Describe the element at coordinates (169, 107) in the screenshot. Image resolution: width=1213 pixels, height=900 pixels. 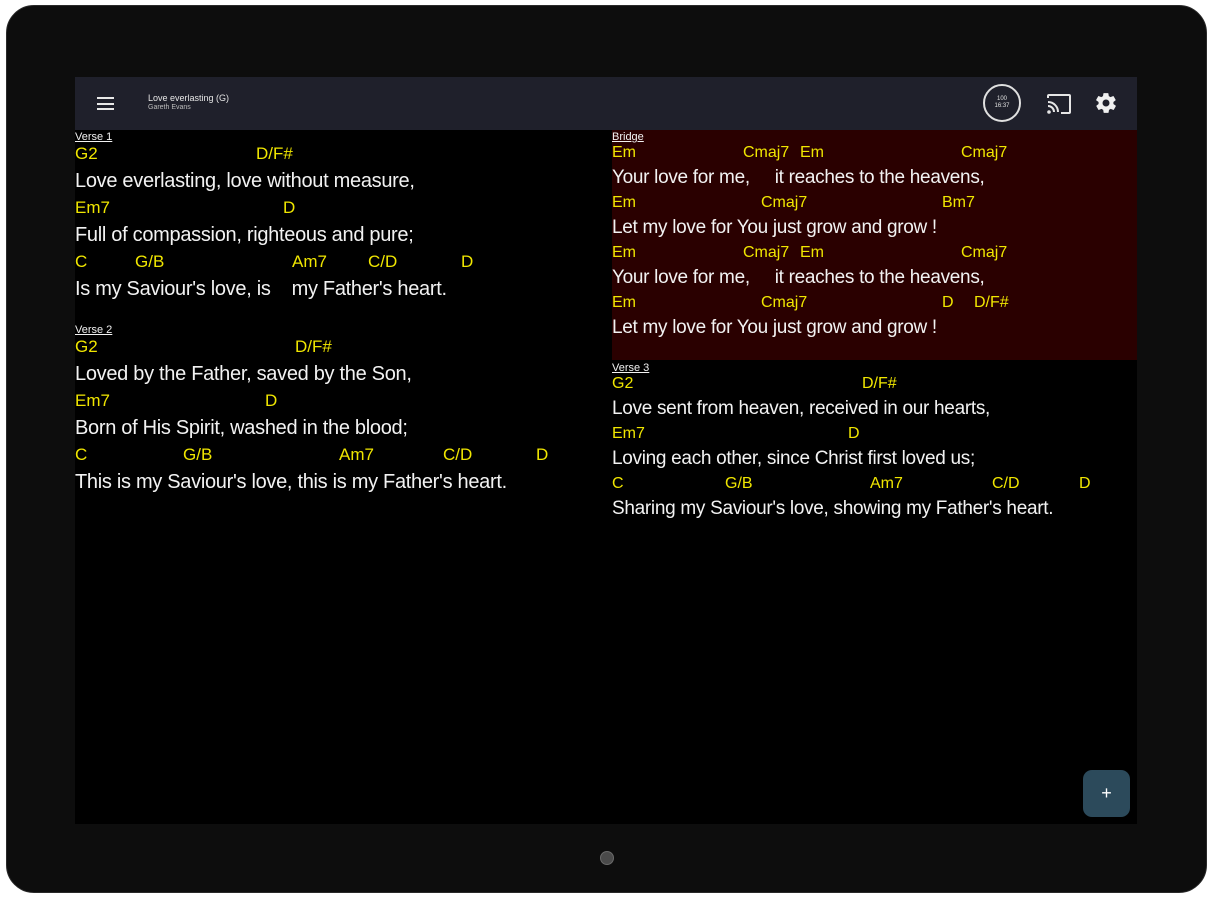
I see `song-artist: Gareth Evans` at that location.